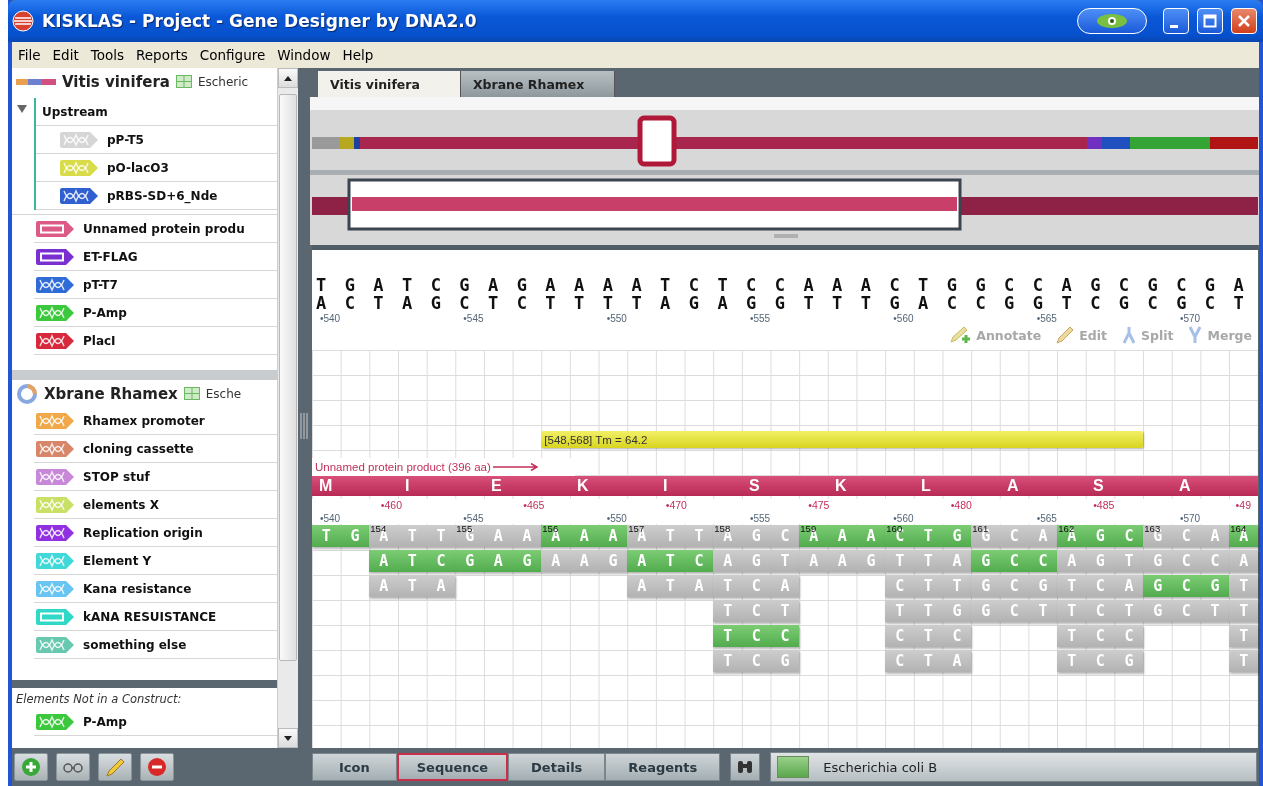 This screenshot has height=786, width=1263. I want to click on menu-item: Help, so click(358, 55).